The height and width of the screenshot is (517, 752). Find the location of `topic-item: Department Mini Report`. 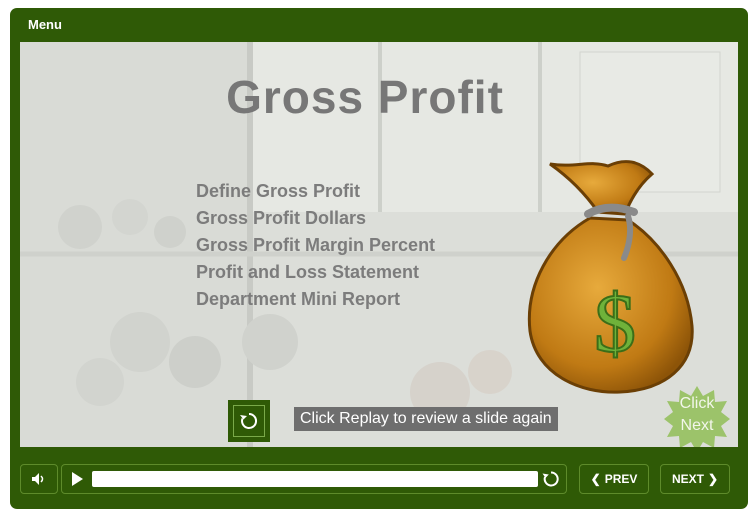

topic-item: Department Mini Report is located at coordinates (298, 299).